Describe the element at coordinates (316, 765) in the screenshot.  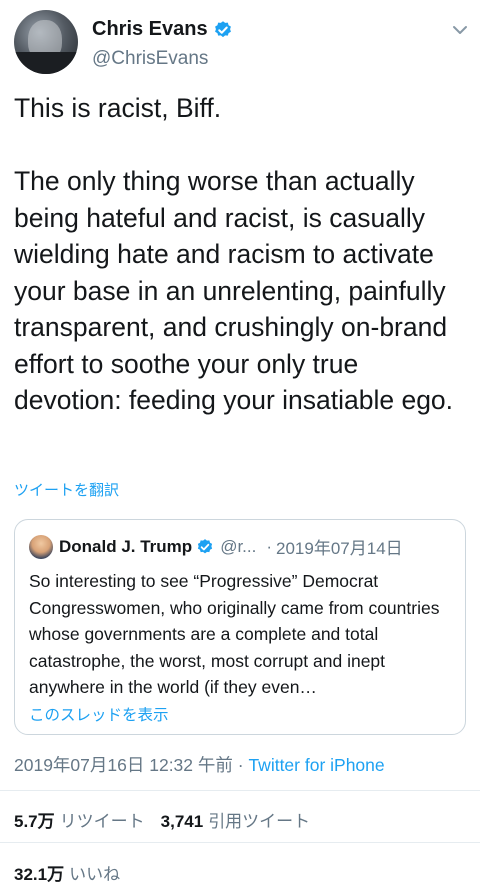
I see `tweet-client-link: Twitter for iPhone` at that location.